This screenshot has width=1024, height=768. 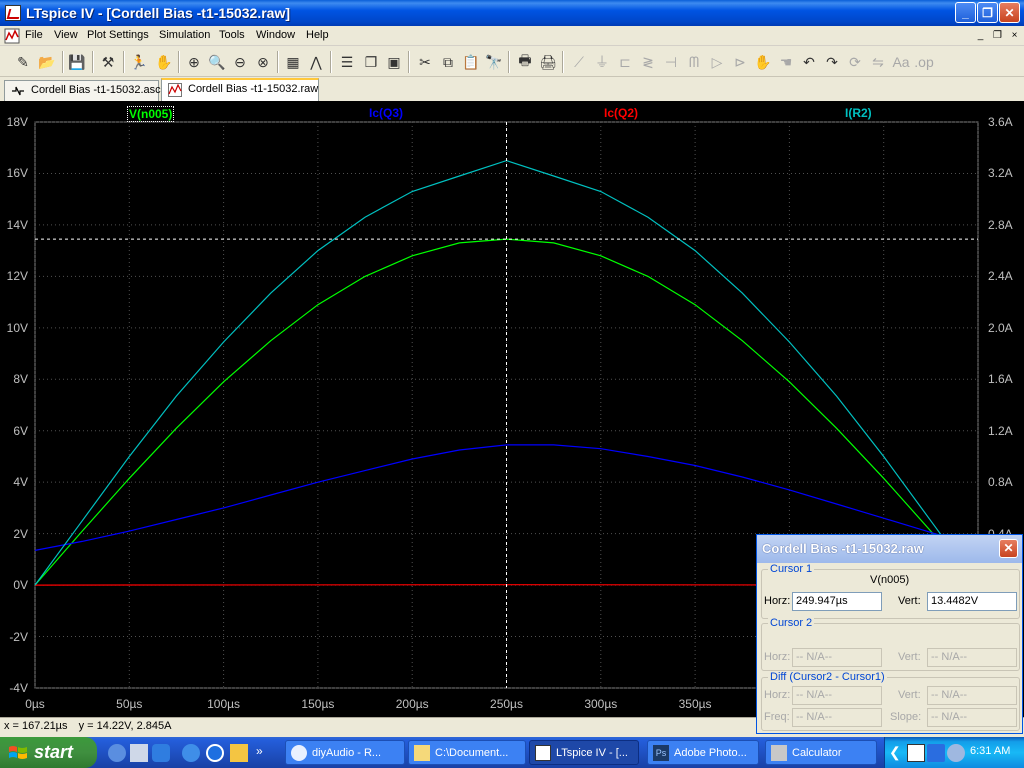 What do you see at coordinates (980, 36) in the screenshot?
I see `mdi-minimize-button: _` at bounding box center [980, 36].